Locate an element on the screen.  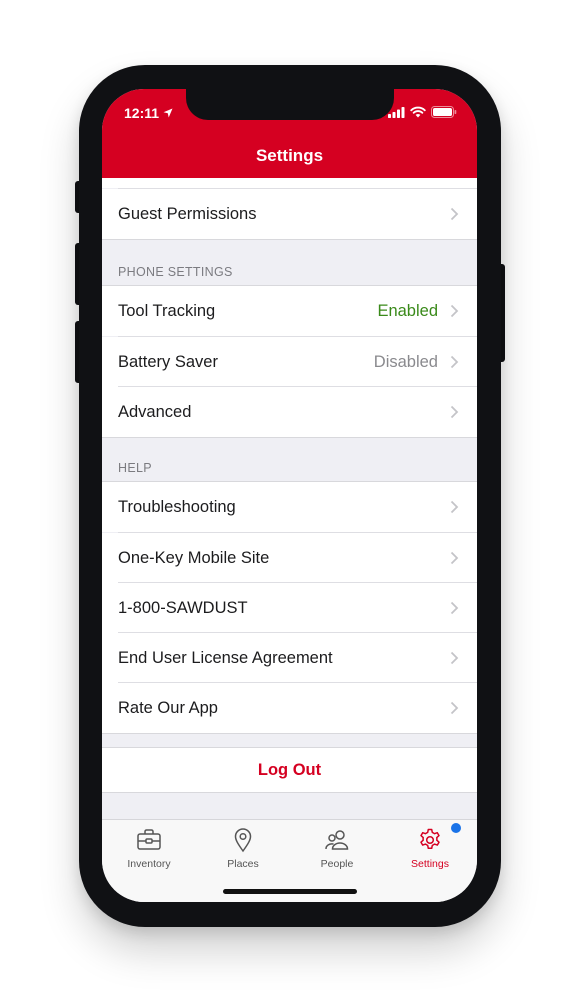
list-item-advanced: Advanced is located at coordinates (289, 412).